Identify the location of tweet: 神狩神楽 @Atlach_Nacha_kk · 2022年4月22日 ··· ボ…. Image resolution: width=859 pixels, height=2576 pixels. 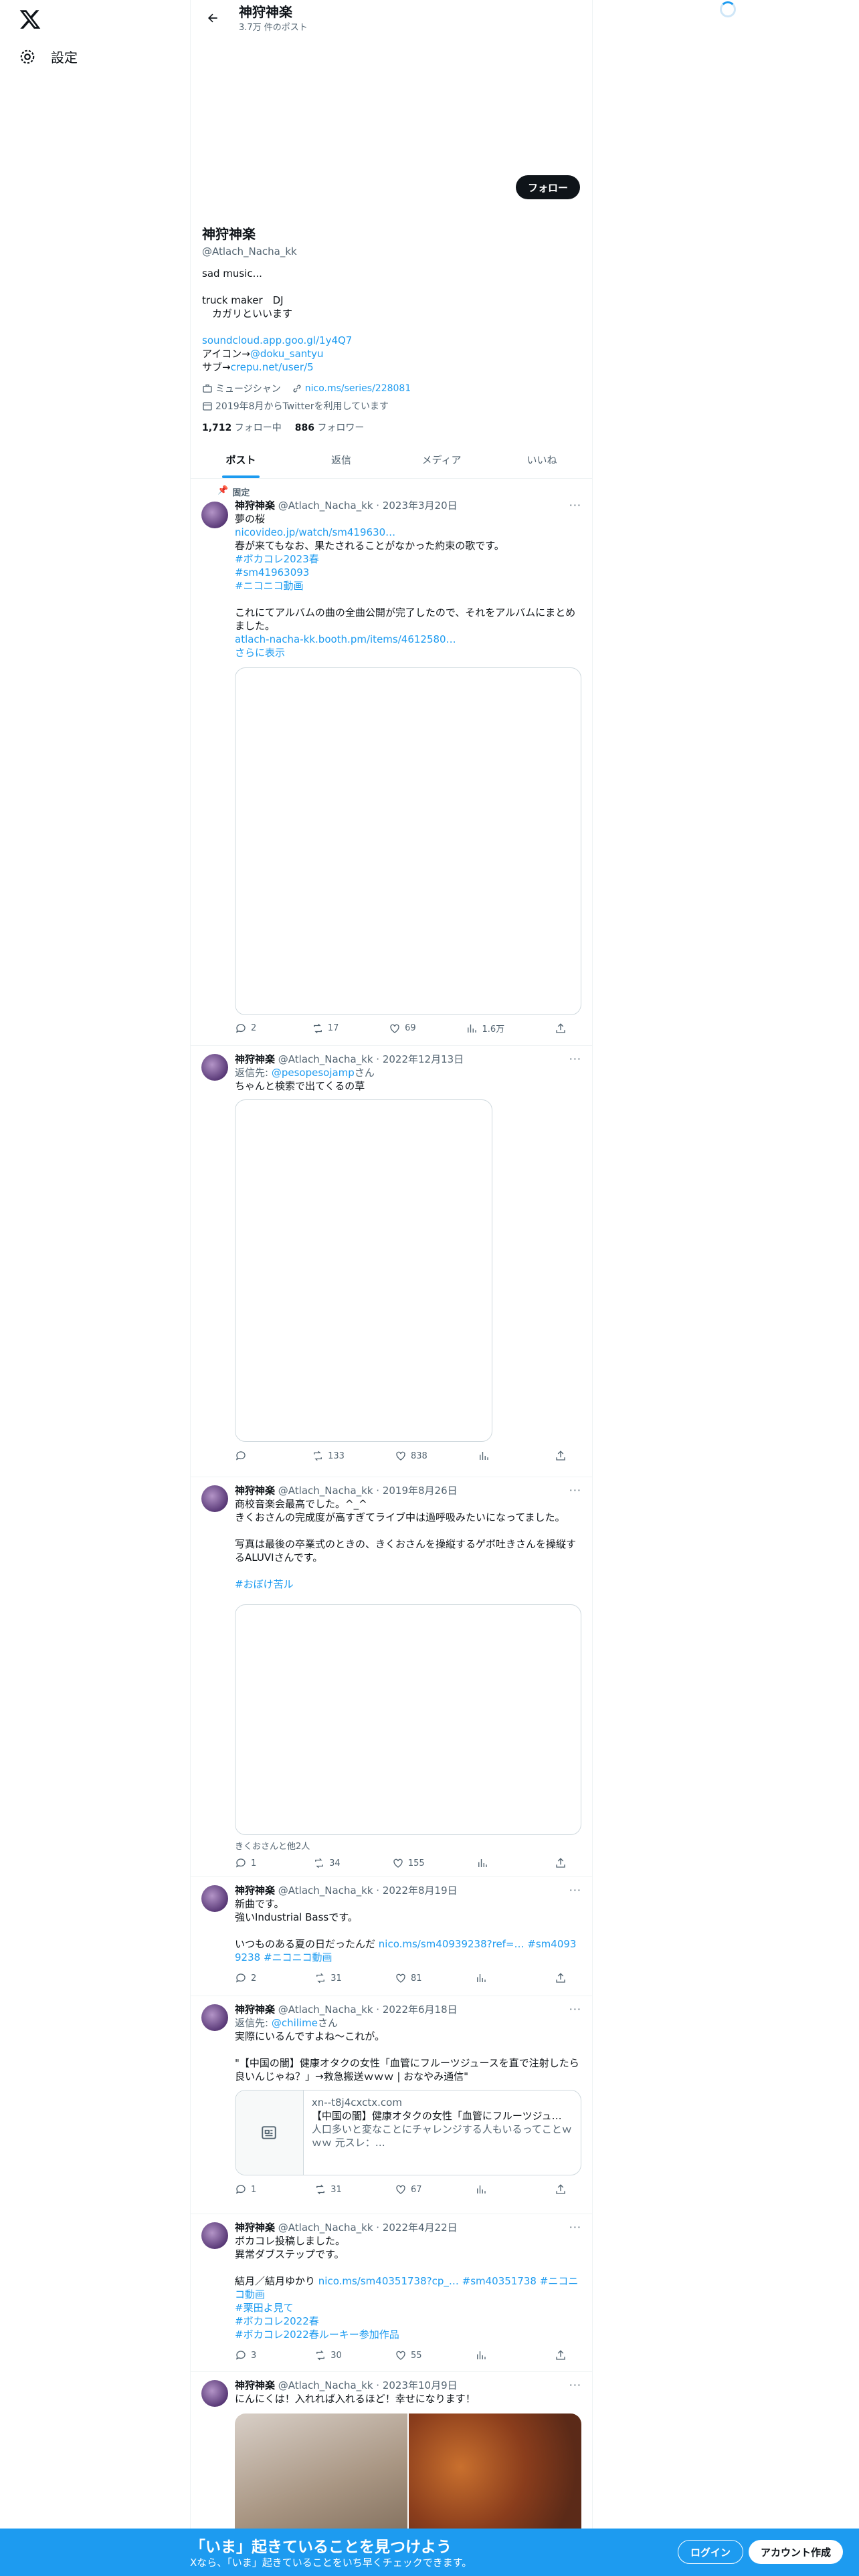
(391, 2293).